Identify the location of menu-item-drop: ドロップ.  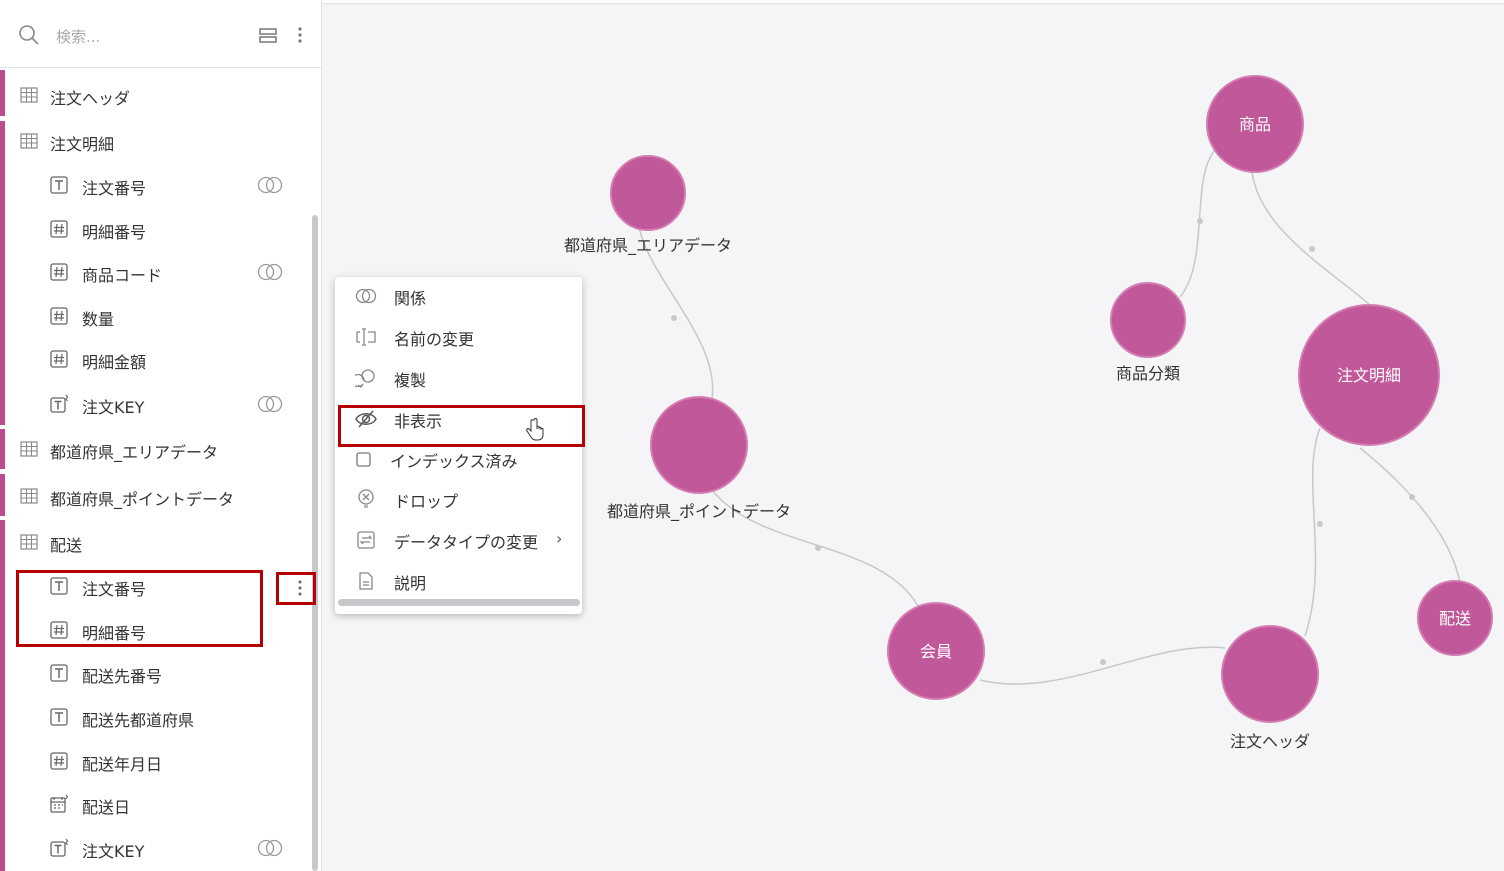
(458, 498).